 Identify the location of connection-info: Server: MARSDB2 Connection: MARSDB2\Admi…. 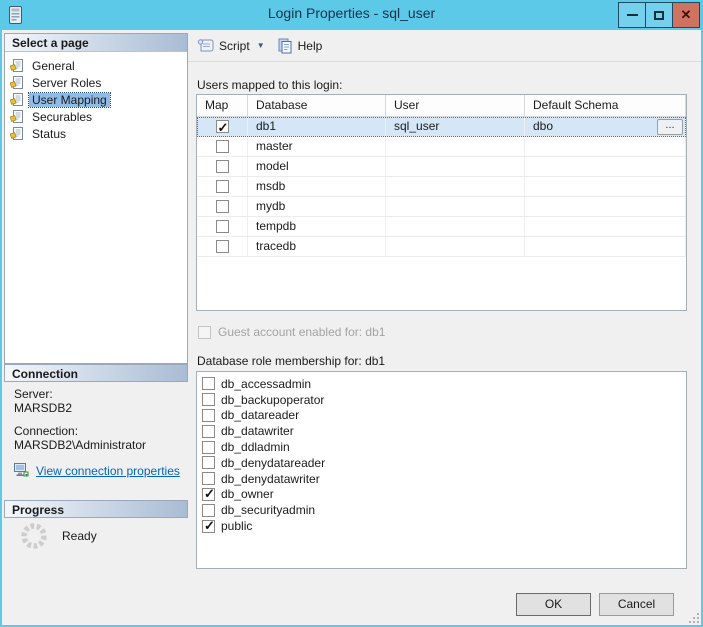
(103, 432).